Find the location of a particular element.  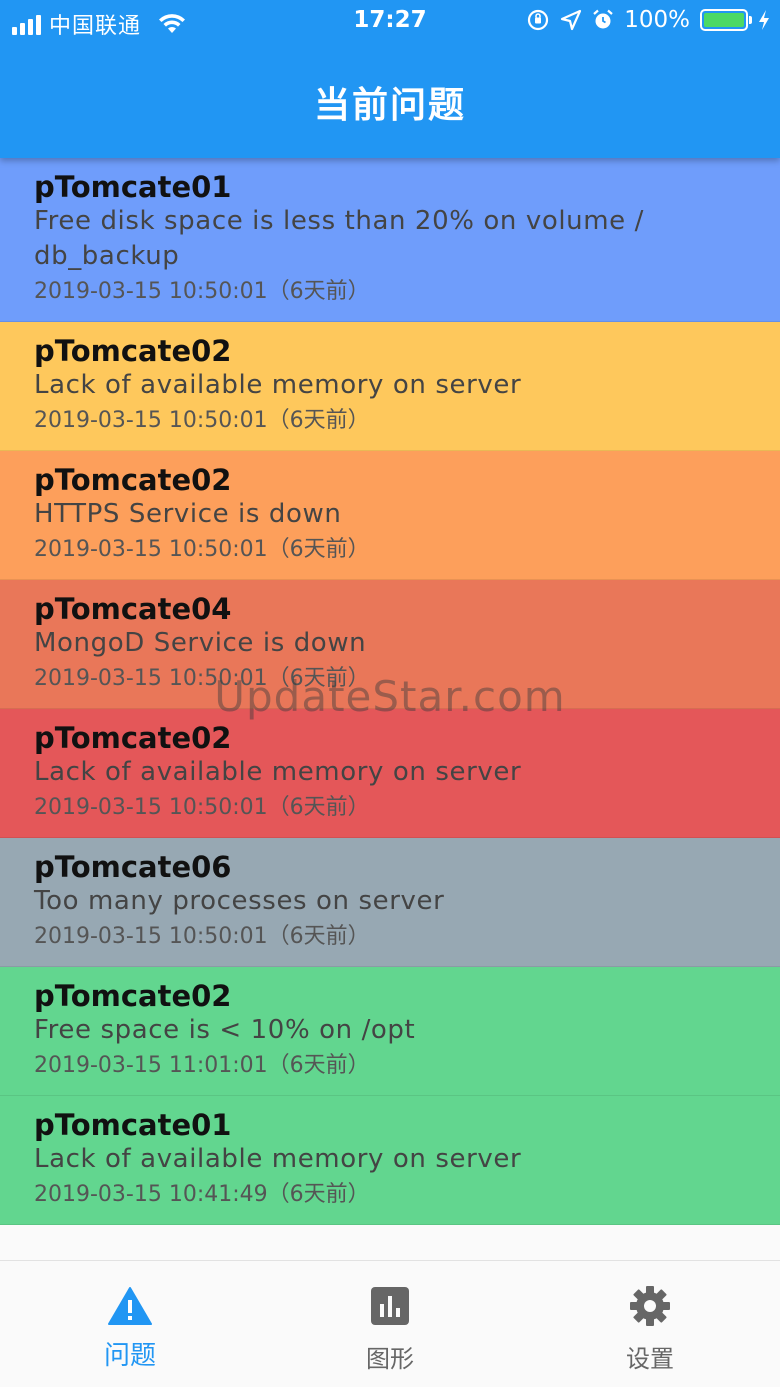

status-bar-right: 100% is located at coordinates (648, 20).